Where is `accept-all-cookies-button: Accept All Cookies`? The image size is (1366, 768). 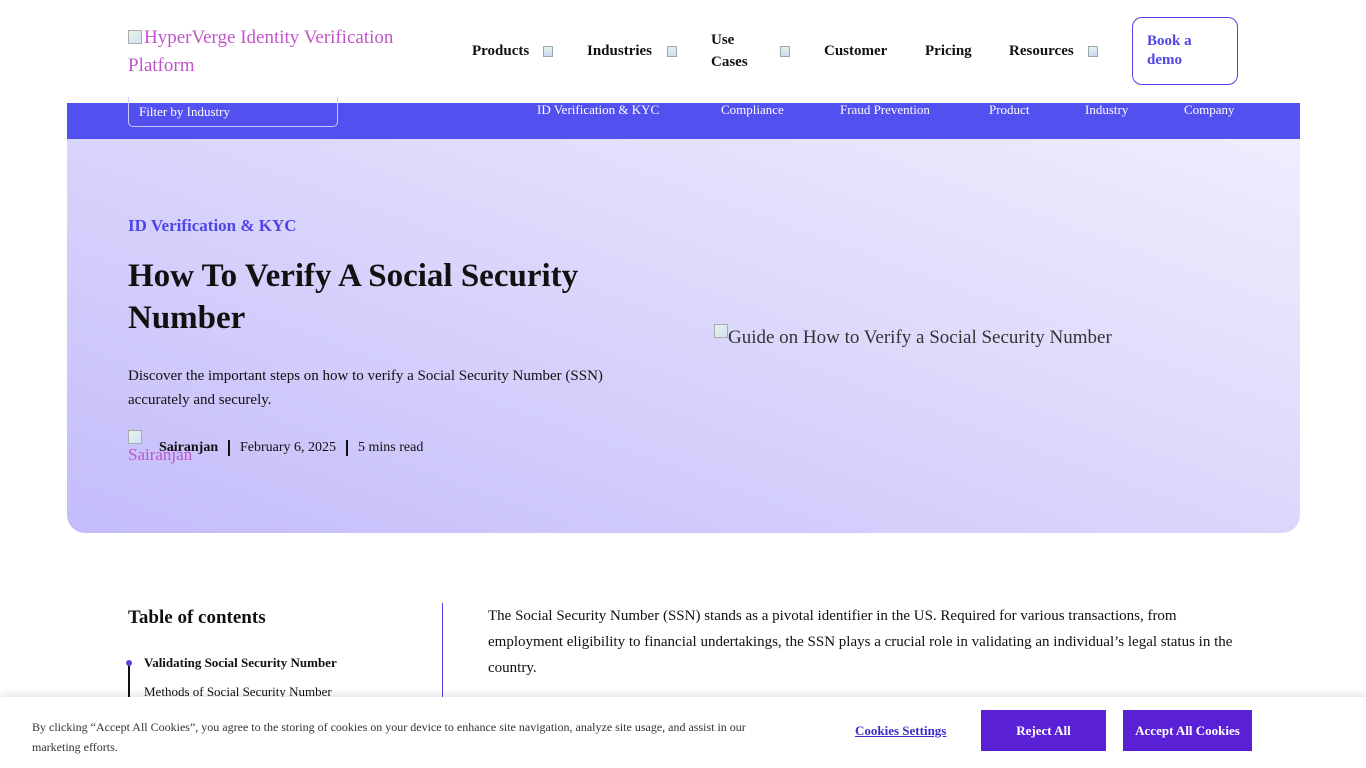
accept-all-cookies-button: Accept All Cookies is located at coordinates (1187, 730).